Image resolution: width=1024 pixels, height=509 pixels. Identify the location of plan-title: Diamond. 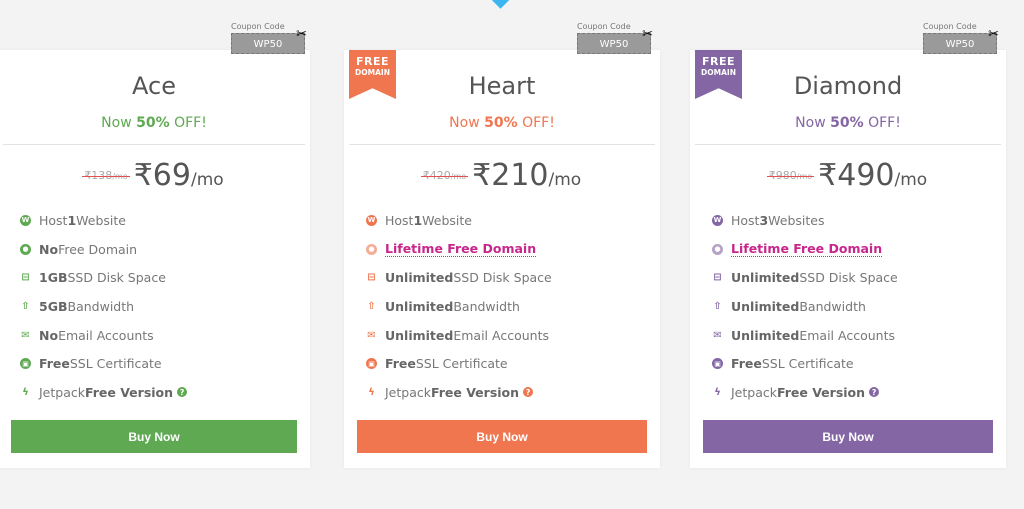
(848, 86).